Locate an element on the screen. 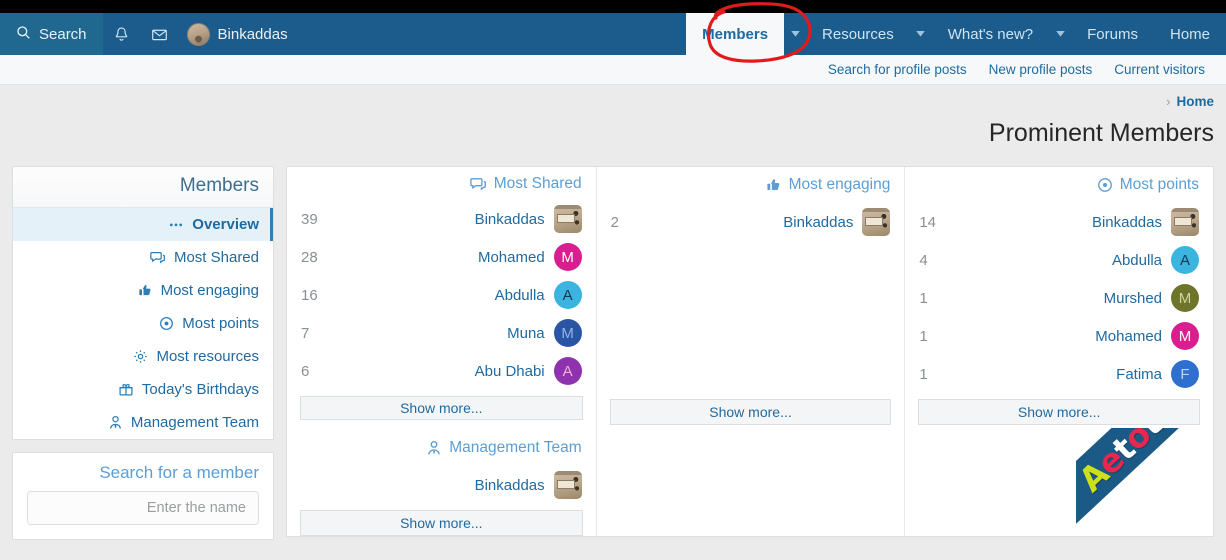 This screenshot has height=560, width=1226. member-count: 28 is located at coordinates (309, 257).